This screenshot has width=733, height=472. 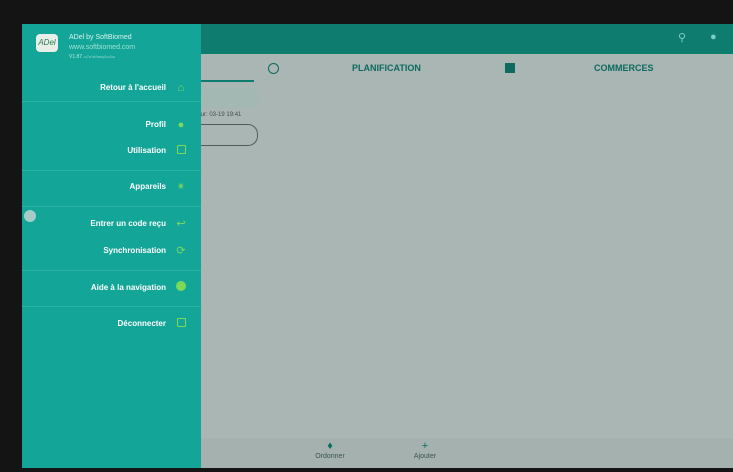 I want to click on app-name: ADel by SoftBiomed, so click(x=100, y=37).